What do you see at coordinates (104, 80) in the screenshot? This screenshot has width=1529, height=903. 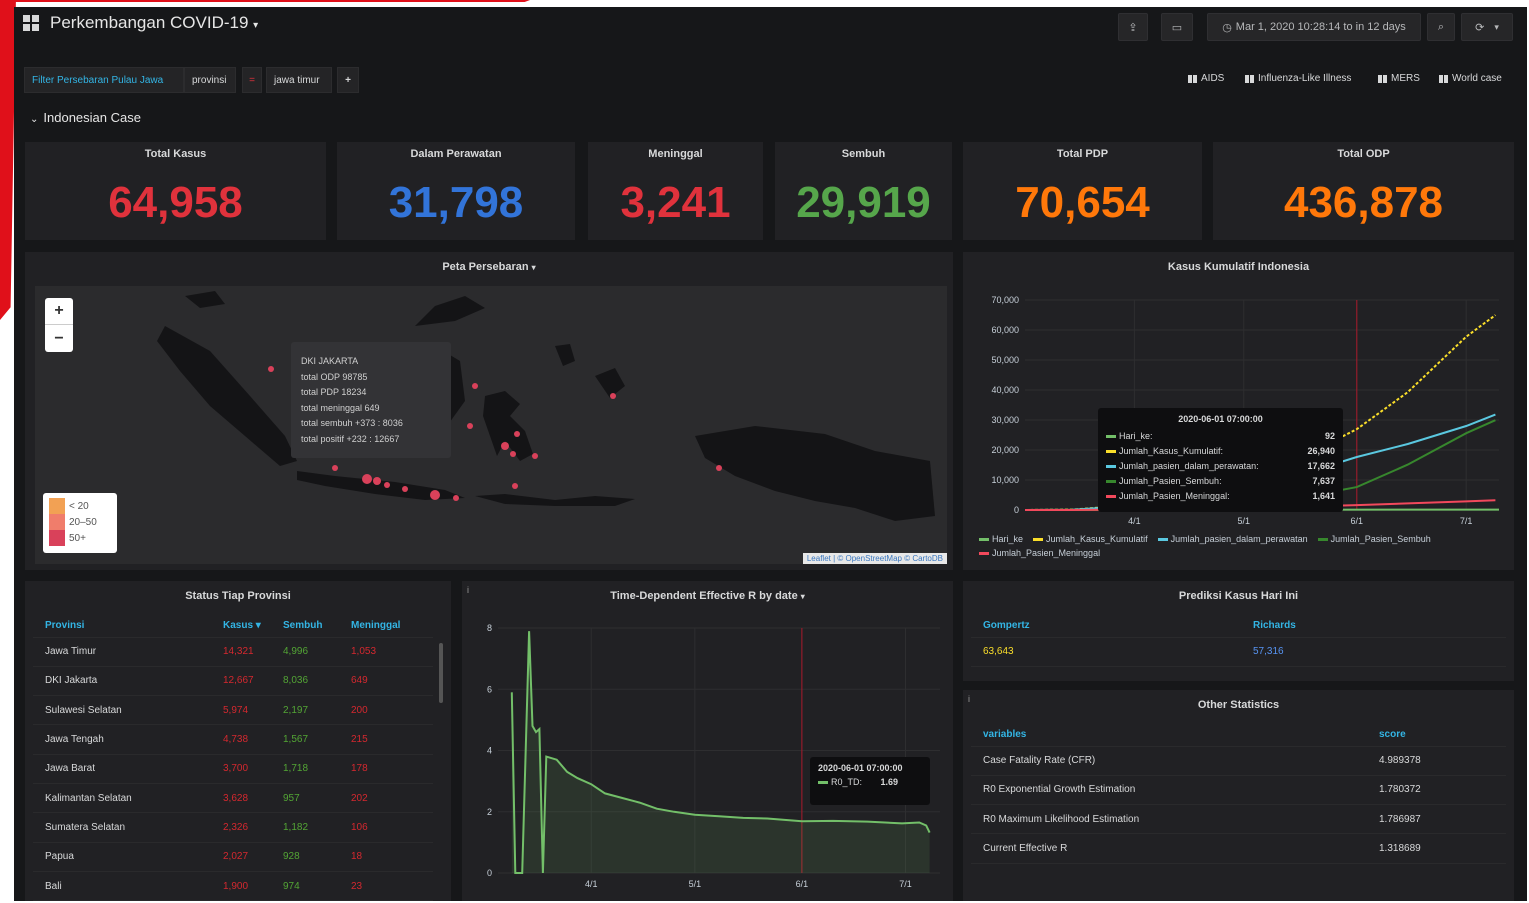 I see `filter-variable-label: Filter Persebaran Pulau Jawa` at bounding box center [104, 80].